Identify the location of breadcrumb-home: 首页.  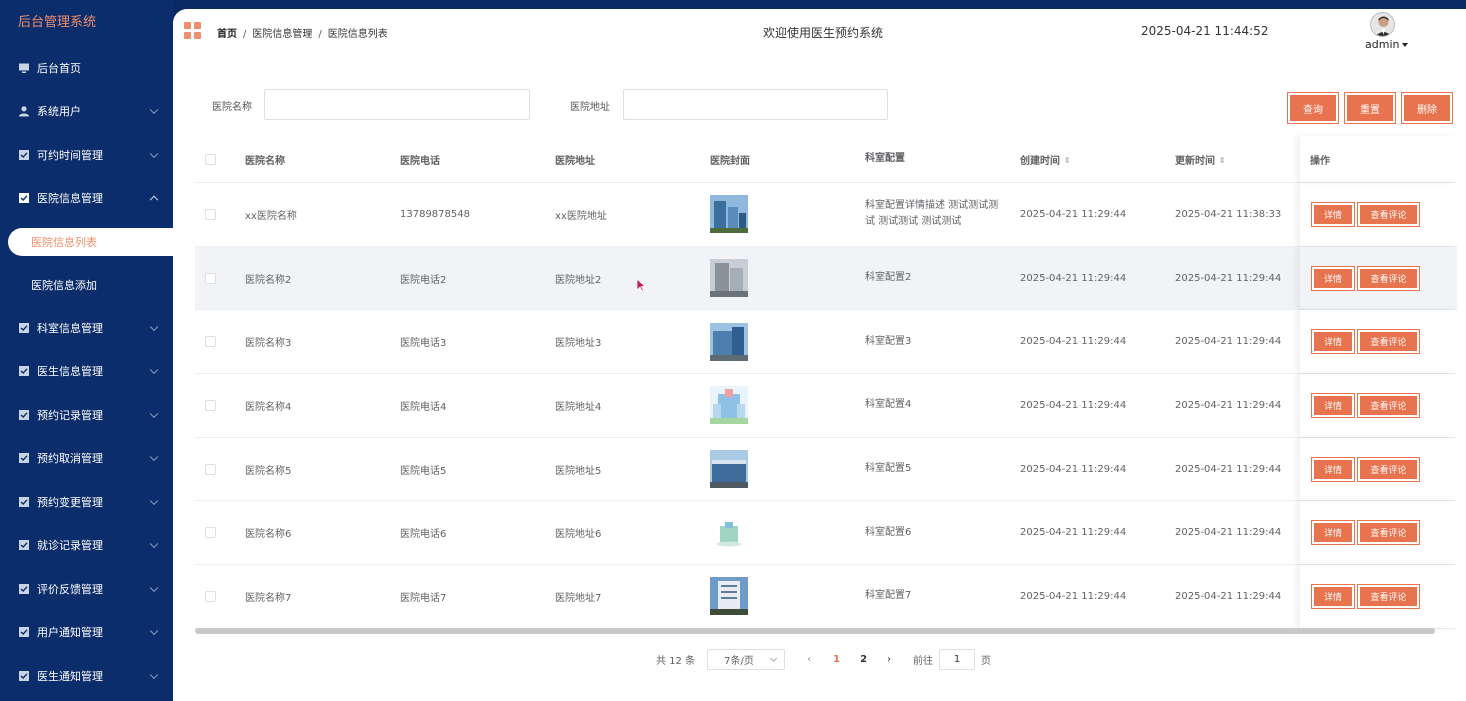
(227, 34).